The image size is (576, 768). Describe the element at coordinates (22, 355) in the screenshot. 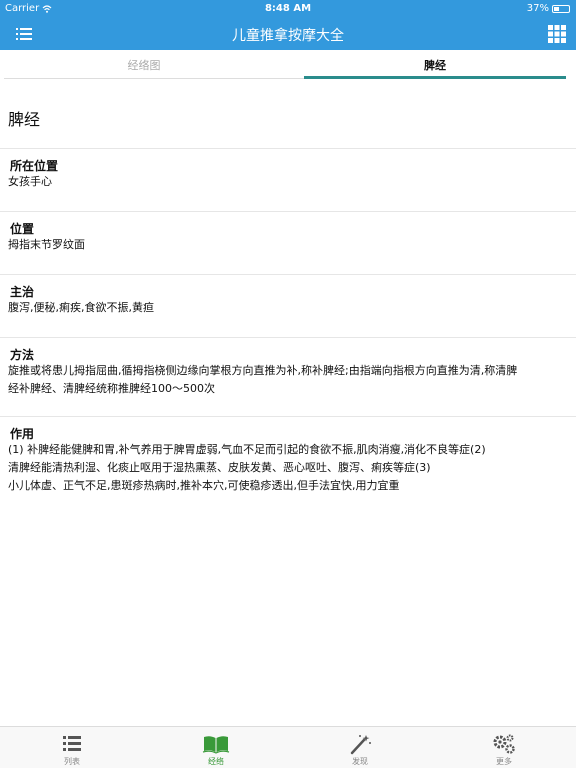

I see `section-heading: 方法` at that location.